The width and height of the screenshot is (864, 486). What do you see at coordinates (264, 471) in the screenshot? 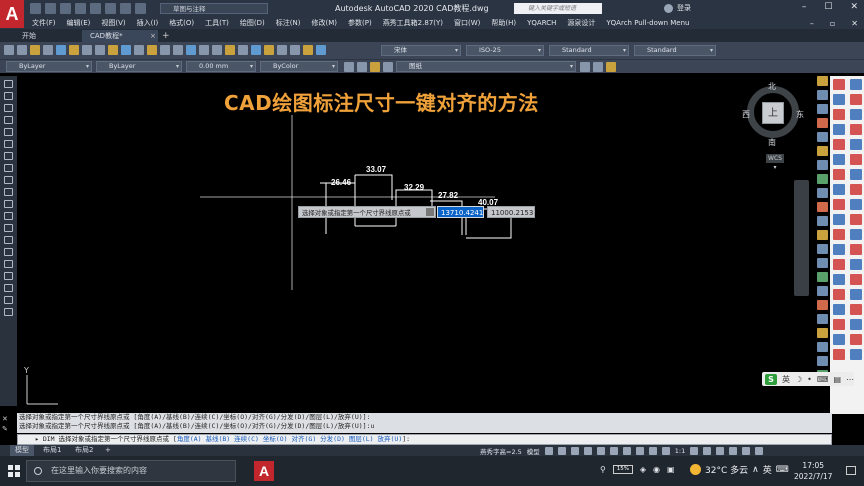
I see `autocad-taskbar-icon: A` at bounding box center [264, 471].